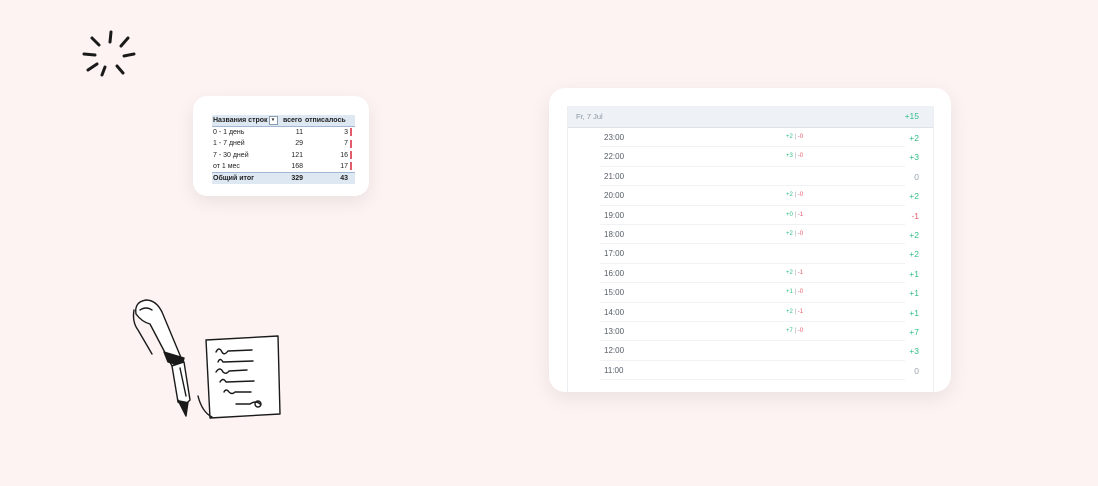 This screenshot has width=1098, height=486. I want to click on table-row: от 1 мес 168 17, so click(283, 167).